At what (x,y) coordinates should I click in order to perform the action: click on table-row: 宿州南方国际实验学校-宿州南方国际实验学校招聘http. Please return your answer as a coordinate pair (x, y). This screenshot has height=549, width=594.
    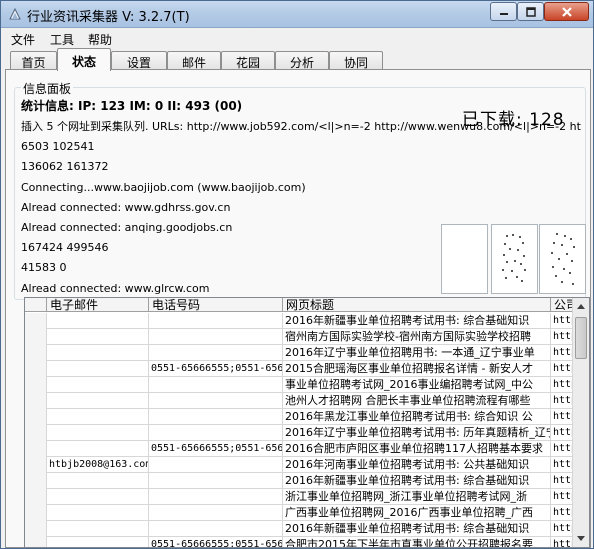
    Looking at the image, I should click on (299, 337).